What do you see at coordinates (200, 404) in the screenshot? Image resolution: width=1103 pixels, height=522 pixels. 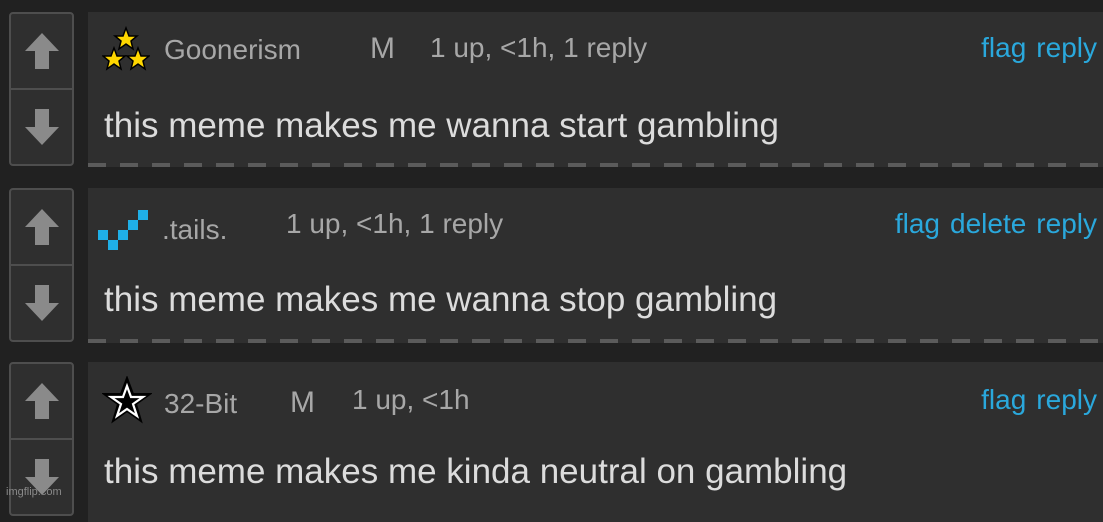 I see `username-link: 32-Bit` at bounding box center [200, 404].